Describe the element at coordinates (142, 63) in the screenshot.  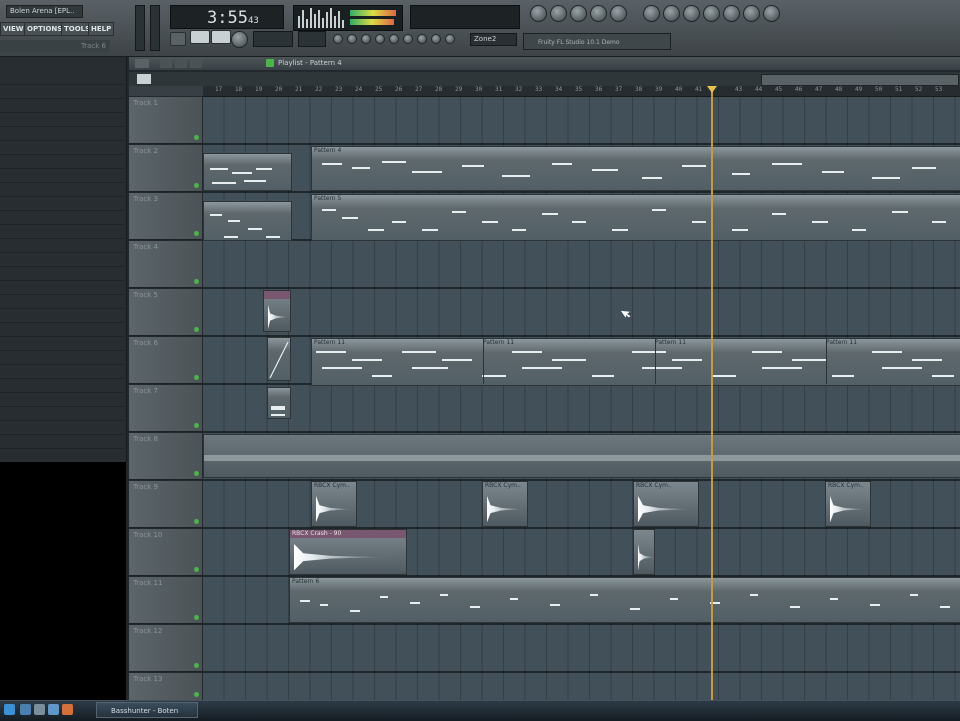
I see `playlist-menu-icon` at that location.